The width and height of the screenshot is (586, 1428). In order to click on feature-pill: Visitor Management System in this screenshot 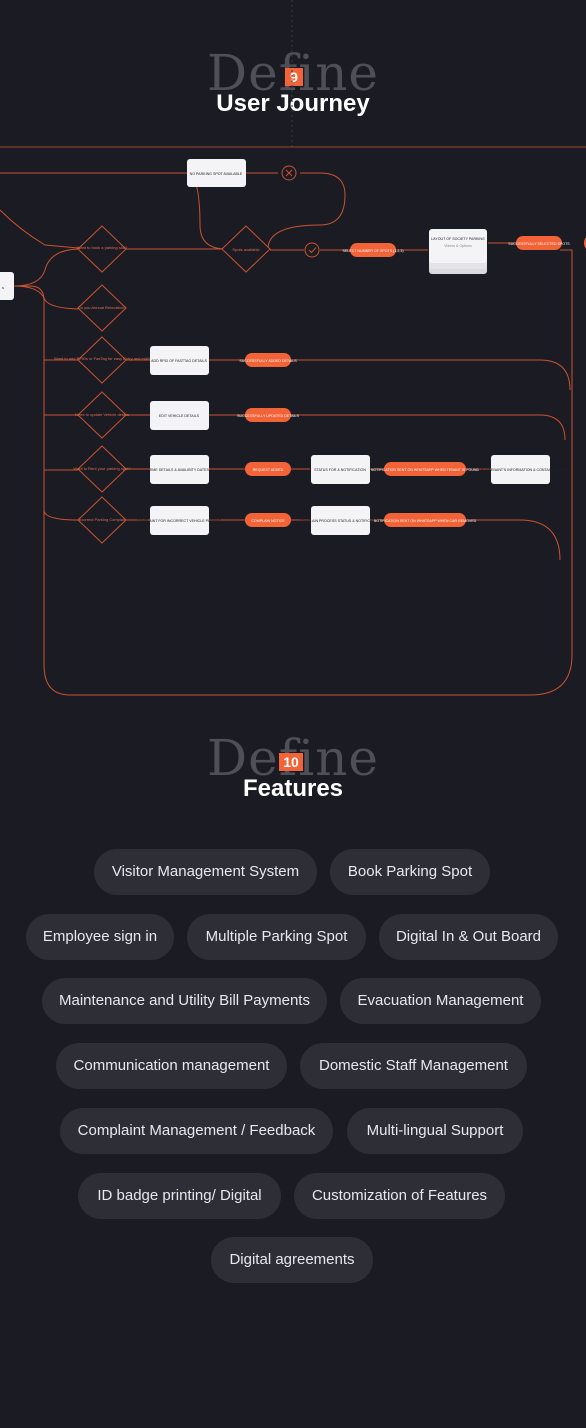, I will do `click(205, 872)`.